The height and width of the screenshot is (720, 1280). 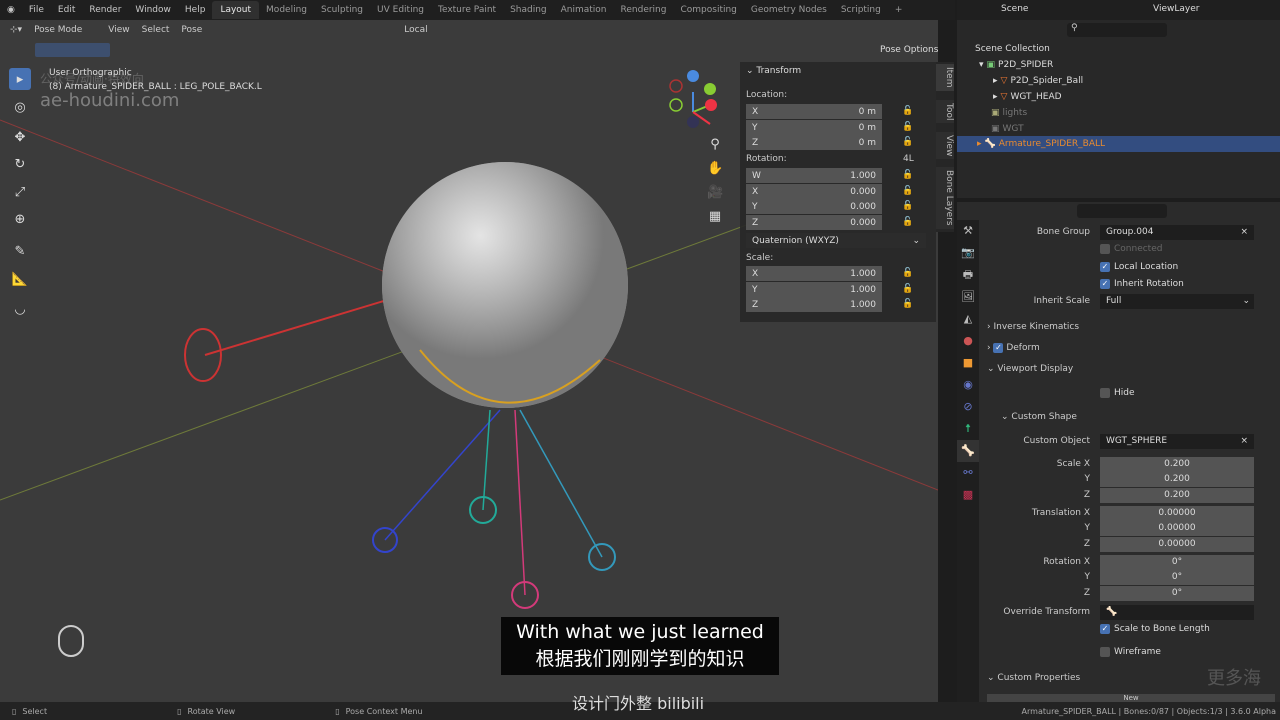 I want to click on select-box-tool-icon: ▸, so click(x=20, y=79).